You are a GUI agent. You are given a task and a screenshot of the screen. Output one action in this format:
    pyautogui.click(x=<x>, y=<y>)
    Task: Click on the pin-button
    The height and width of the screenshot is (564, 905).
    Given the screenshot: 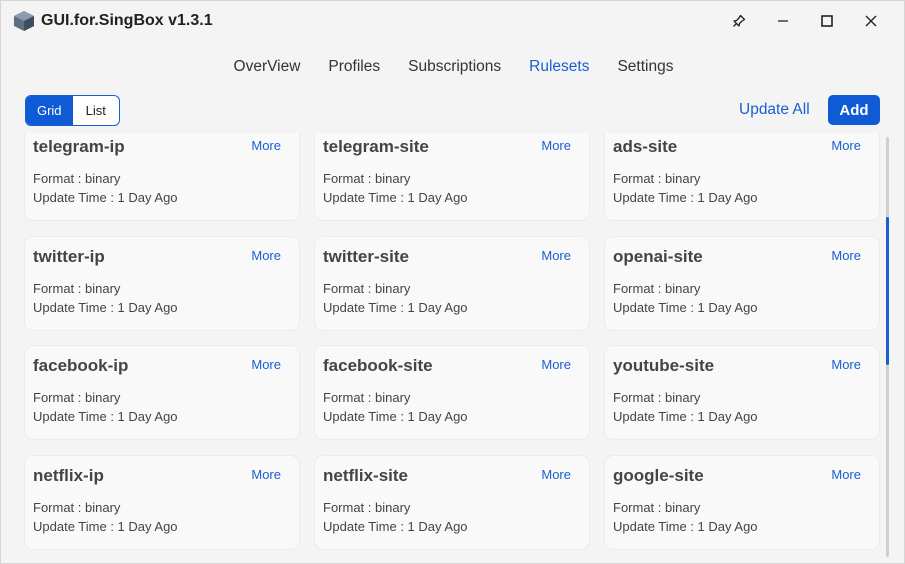 What is the action you would take?
    pyautogui.click(x=739, y=21)
    